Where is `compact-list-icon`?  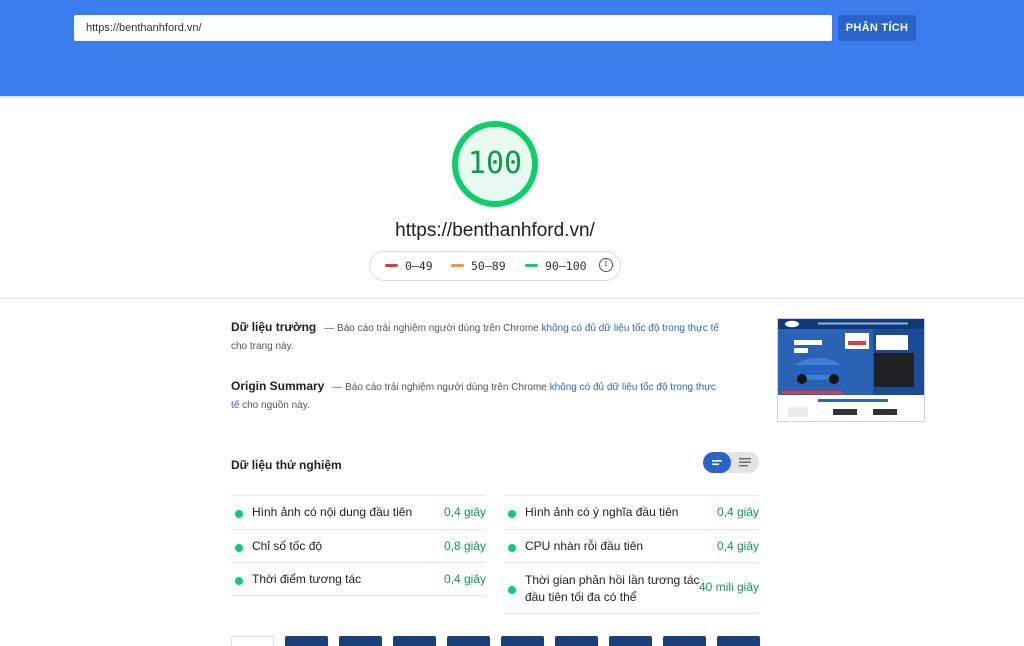
compact-list-icon is located at coordinates (717, 463).